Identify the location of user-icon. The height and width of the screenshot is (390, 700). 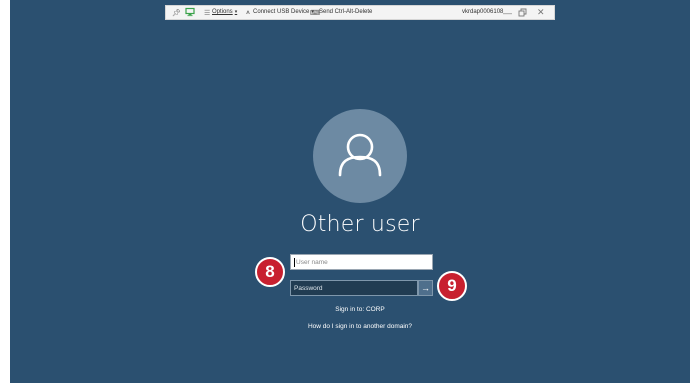
(360, 155).